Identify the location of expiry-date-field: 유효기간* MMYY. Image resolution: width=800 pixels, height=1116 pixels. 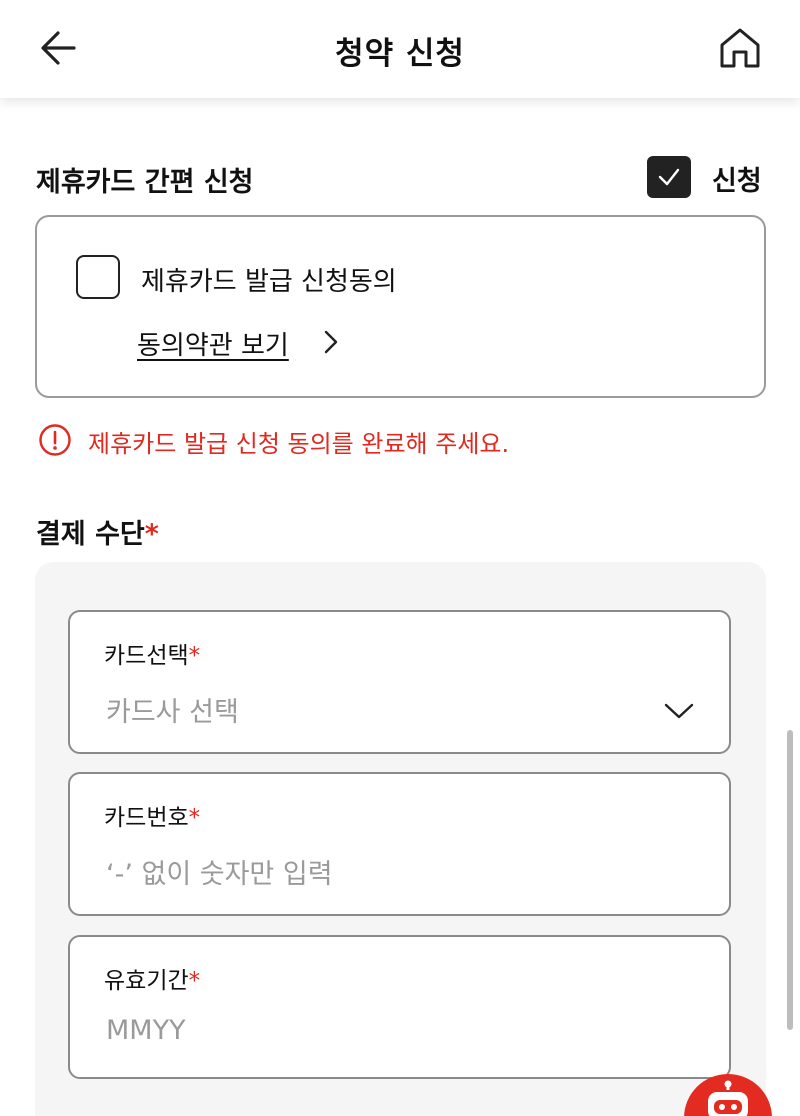
(399, 1007).